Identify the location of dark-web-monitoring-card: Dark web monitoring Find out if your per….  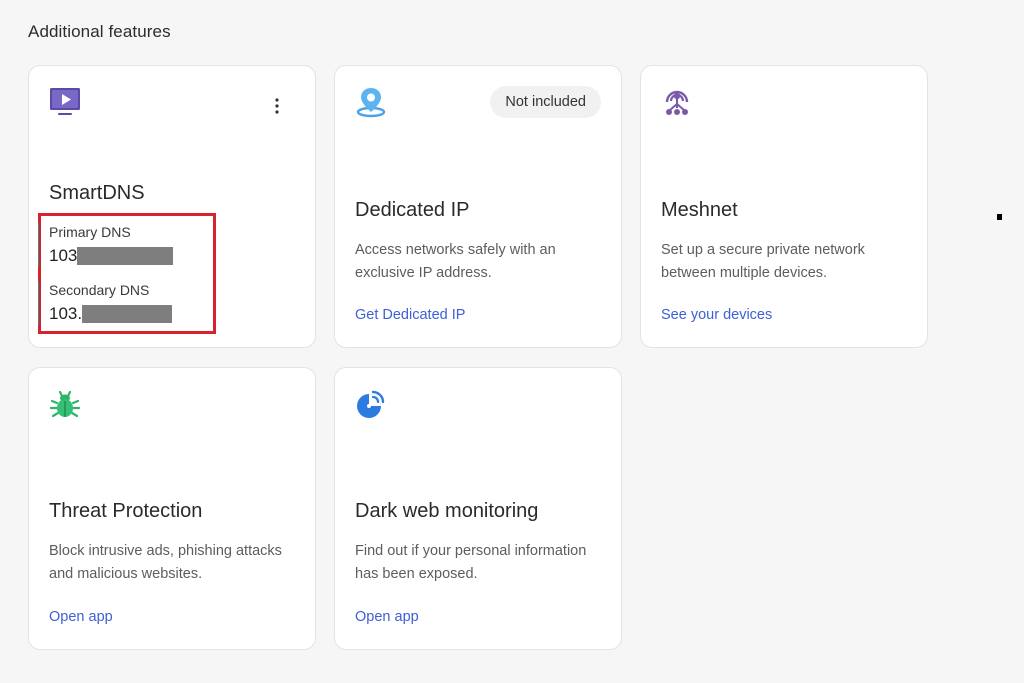
(478, 508).